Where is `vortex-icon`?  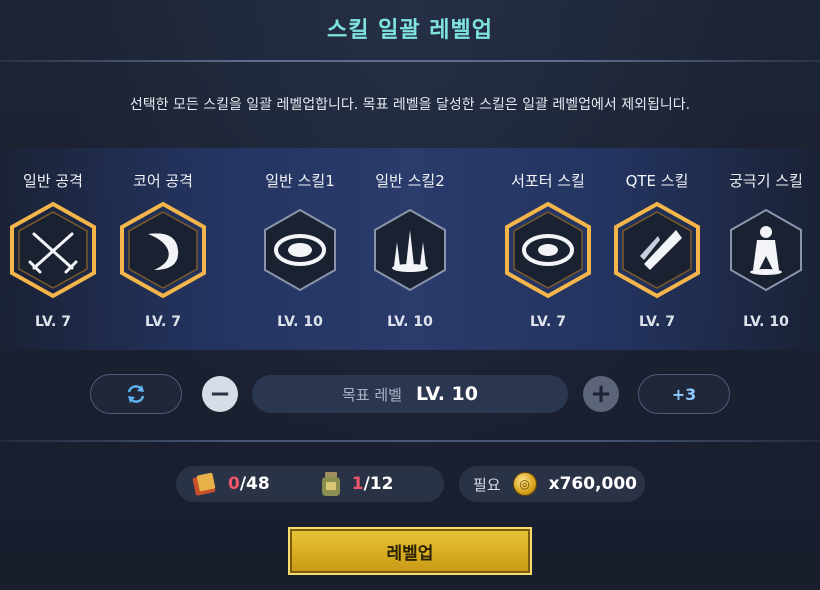 vortex-icon is located at coordinates (300, 250).